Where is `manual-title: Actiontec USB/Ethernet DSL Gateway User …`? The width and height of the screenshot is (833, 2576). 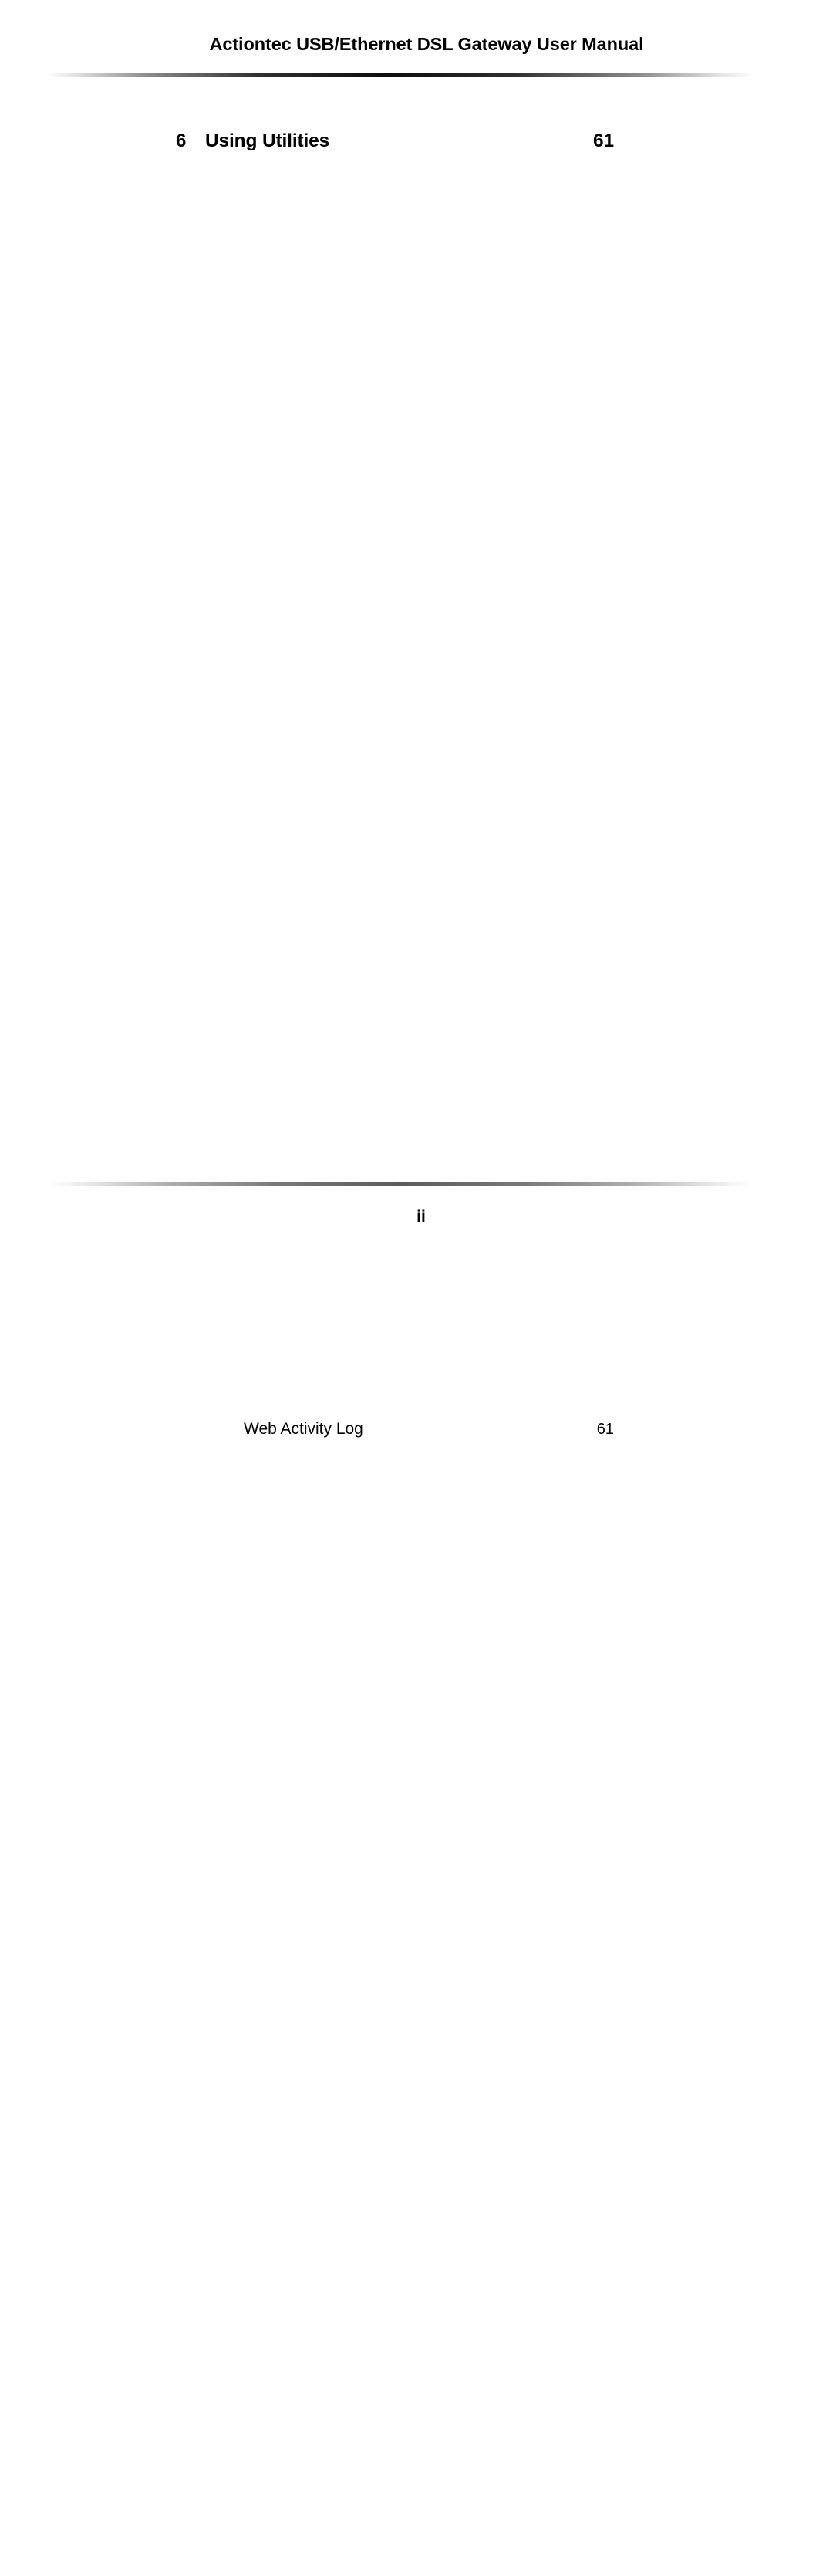
manual-title: Actiontec USB/Ethernet DSL Gateway User … is located at coordinates (426, 44).